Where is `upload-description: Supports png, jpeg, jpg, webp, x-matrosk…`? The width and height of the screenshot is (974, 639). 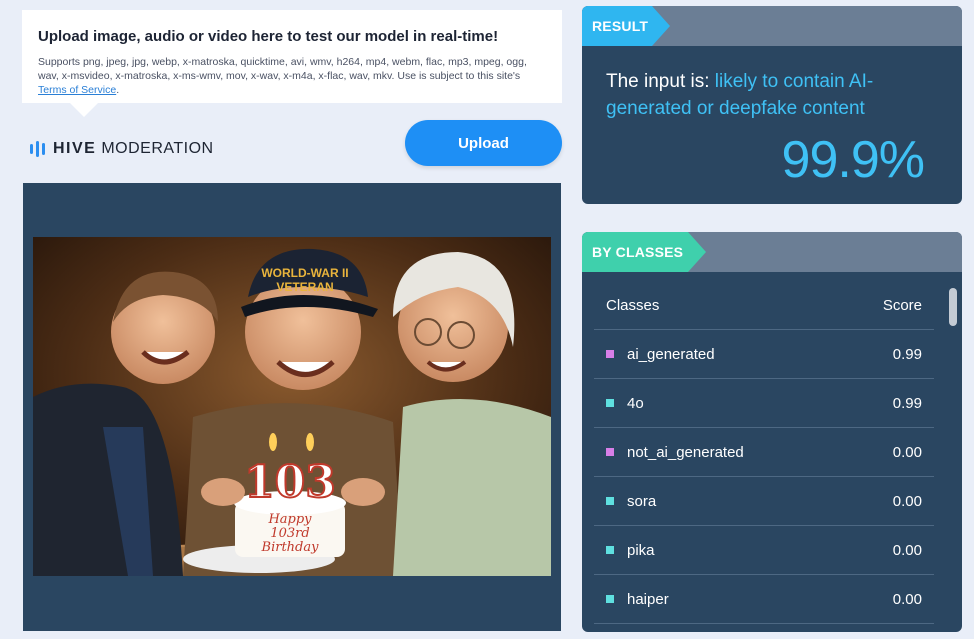 upload-description: Supports png, jpeg, jpg, webp, x-matrosk… is located at coordinates (292, 76).